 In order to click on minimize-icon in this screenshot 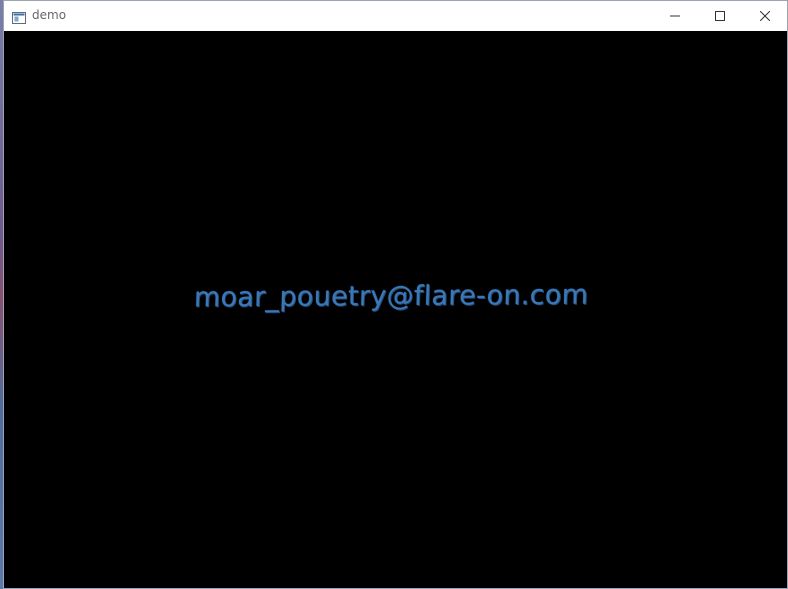, I will do `click(674, 15)`.